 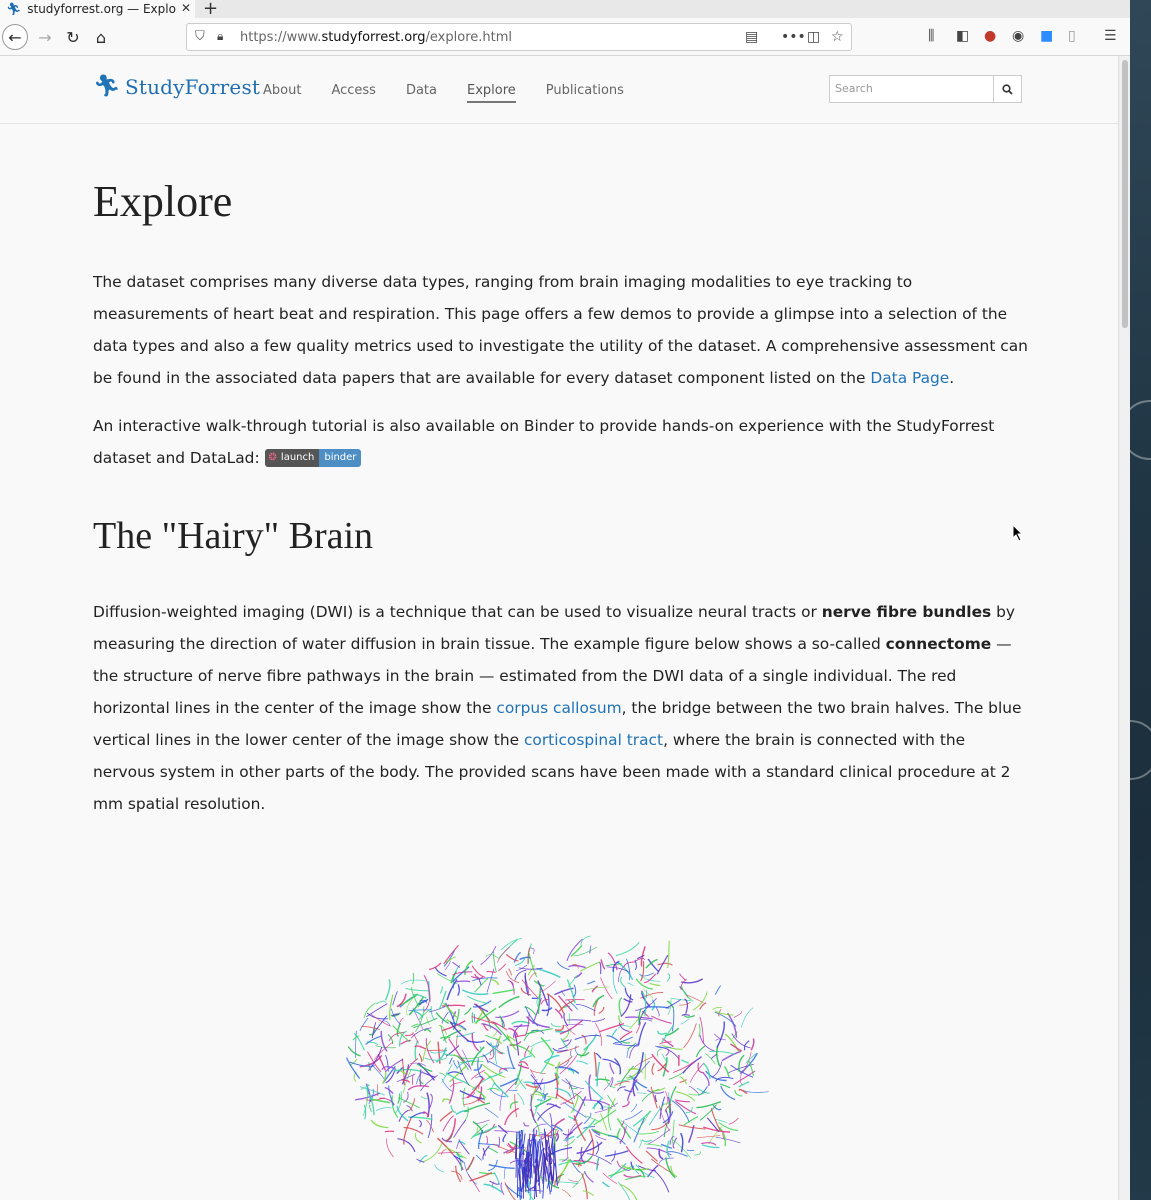 I want to click on search-input: Search, so click(x=911, y=89).